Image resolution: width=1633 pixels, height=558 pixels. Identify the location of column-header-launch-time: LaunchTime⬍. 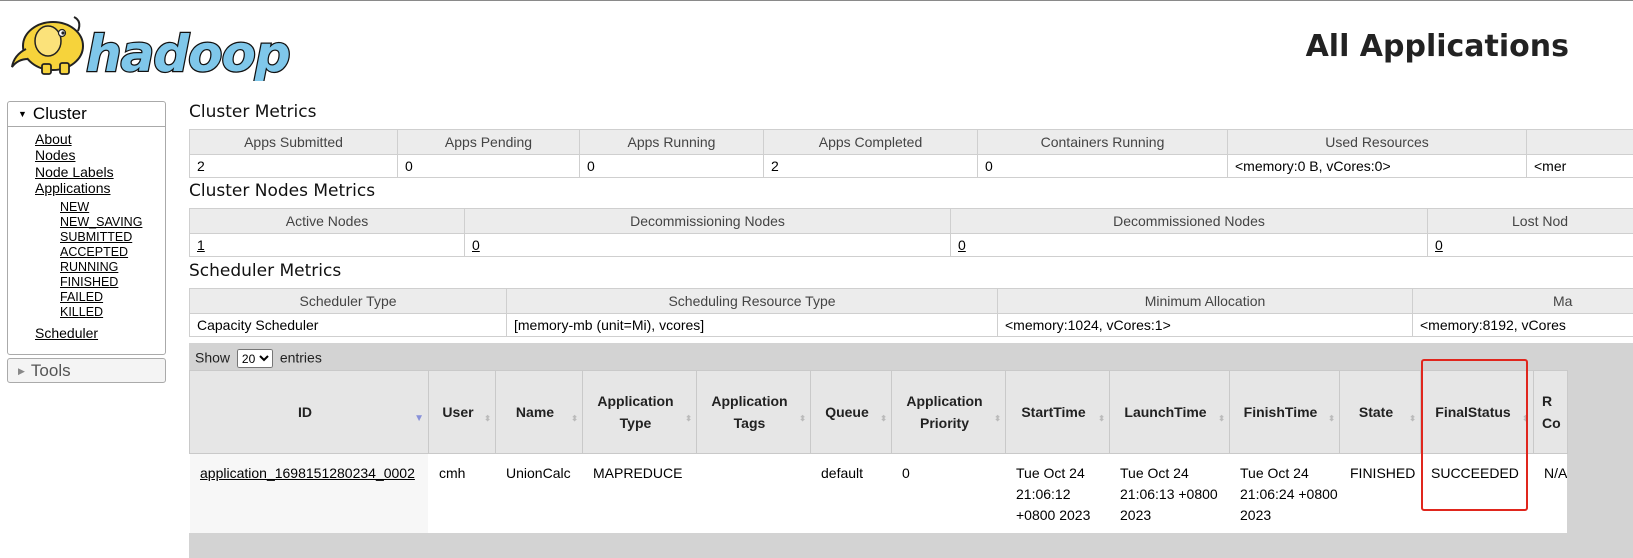
(1170, 412).